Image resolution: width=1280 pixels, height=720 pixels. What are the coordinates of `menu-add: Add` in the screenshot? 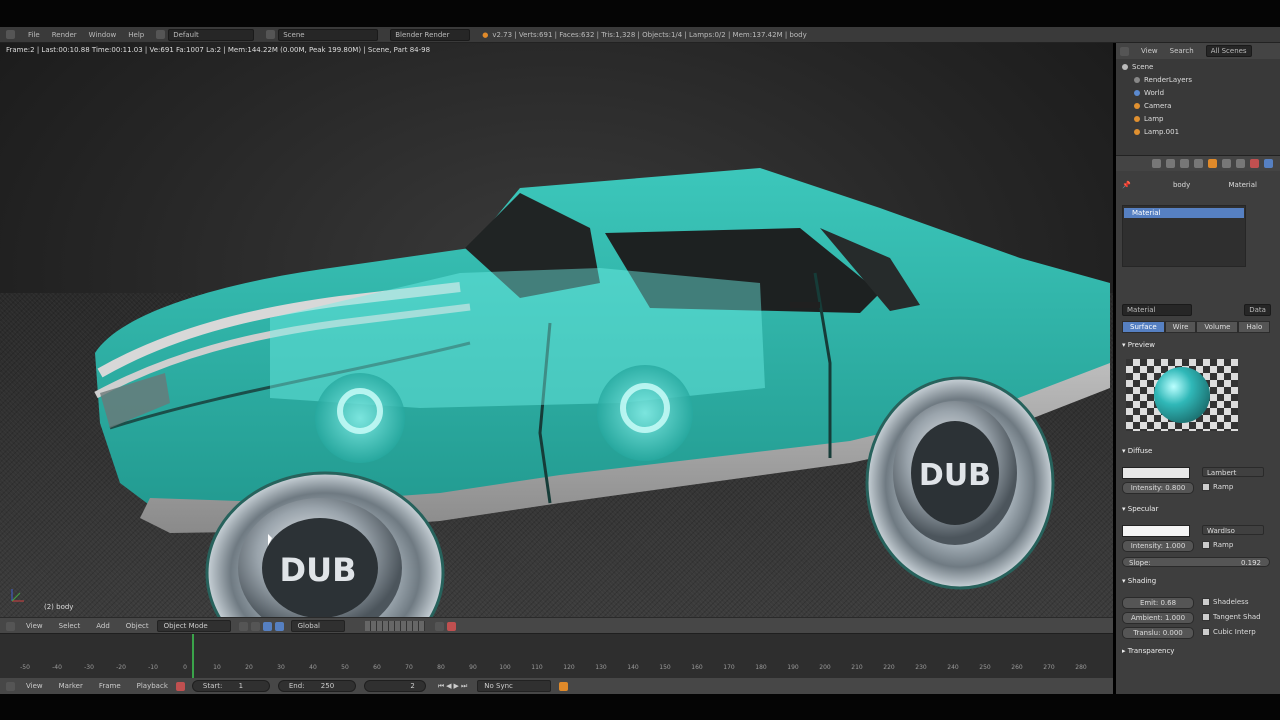 It's located at (103, 626).